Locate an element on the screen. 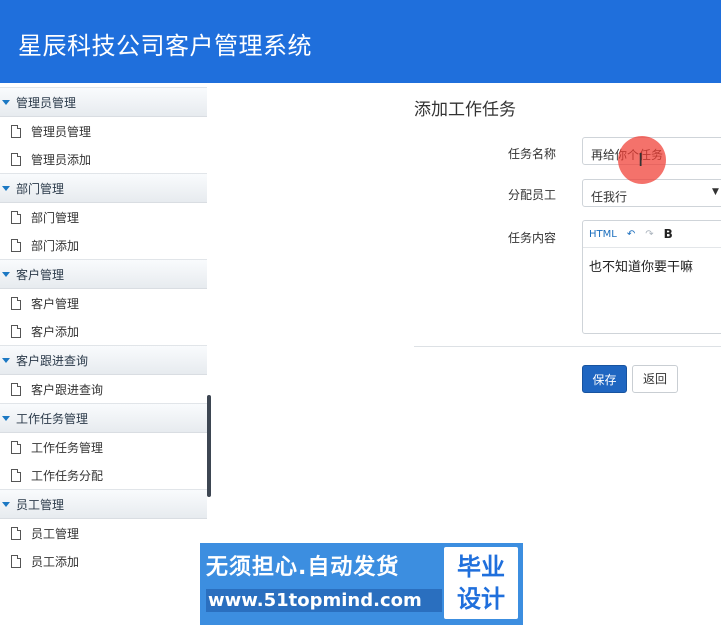  sidebar-group-dept: 部门管理 部门管理 部门添加 is located at coordinates (103, 216).